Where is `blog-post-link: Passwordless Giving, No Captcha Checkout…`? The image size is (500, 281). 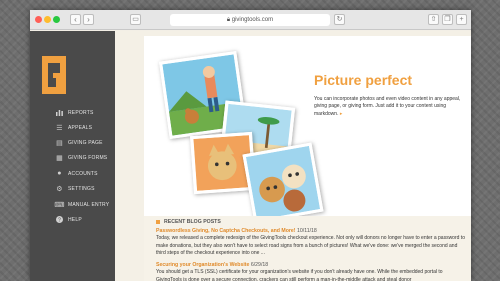 blog-post-link: Passwordless Giving, No Captcha Checkout… is located at coordinates (226, 231).